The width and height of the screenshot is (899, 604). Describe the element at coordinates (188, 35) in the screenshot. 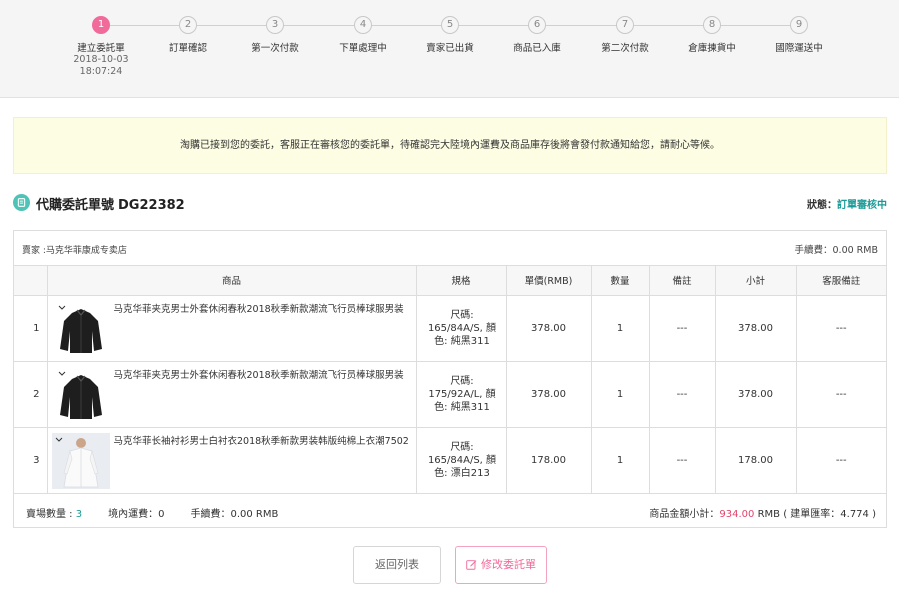

I see `step-2: 2 訂單確認` at that location.